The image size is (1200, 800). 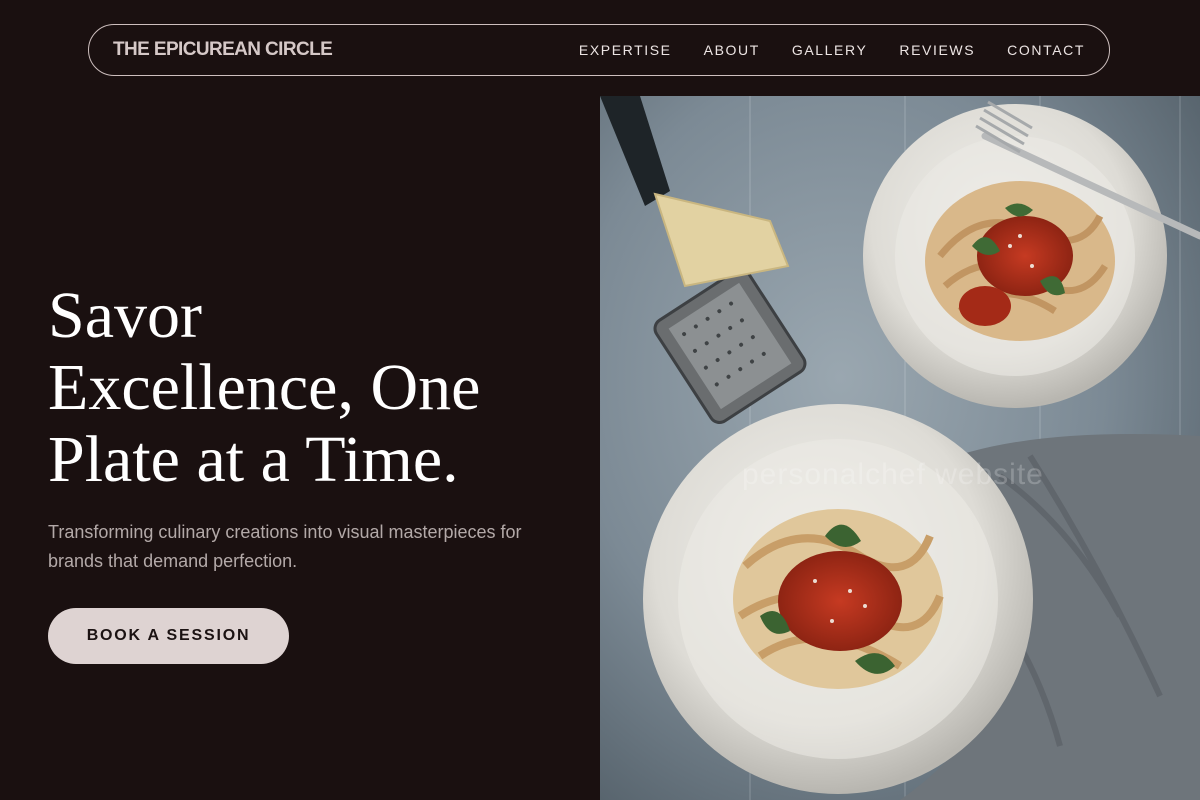 What do you see at coordinates (264, 387) in the screenshot?
I see `hero-title-line: Excellence, One` at bounding box center [264, 387].